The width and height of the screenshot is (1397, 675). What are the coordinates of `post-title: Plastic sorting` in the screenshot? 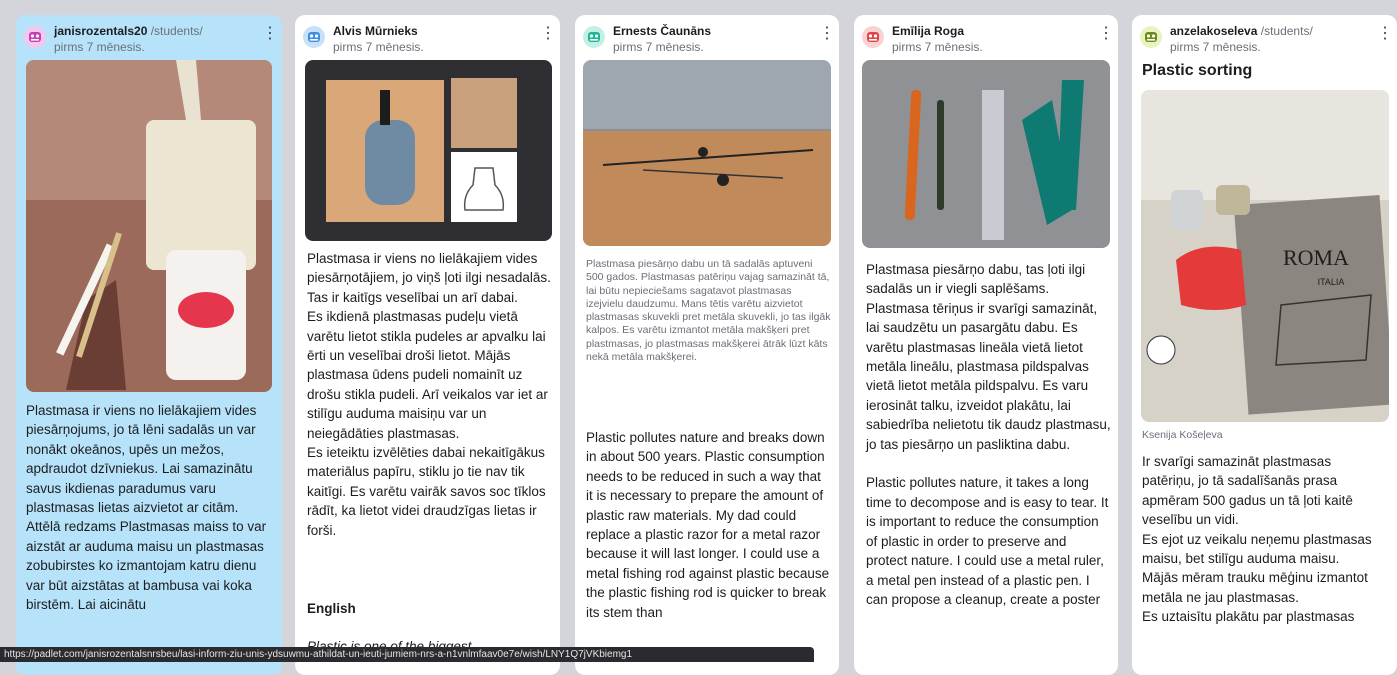 It's located at (1197, 70).